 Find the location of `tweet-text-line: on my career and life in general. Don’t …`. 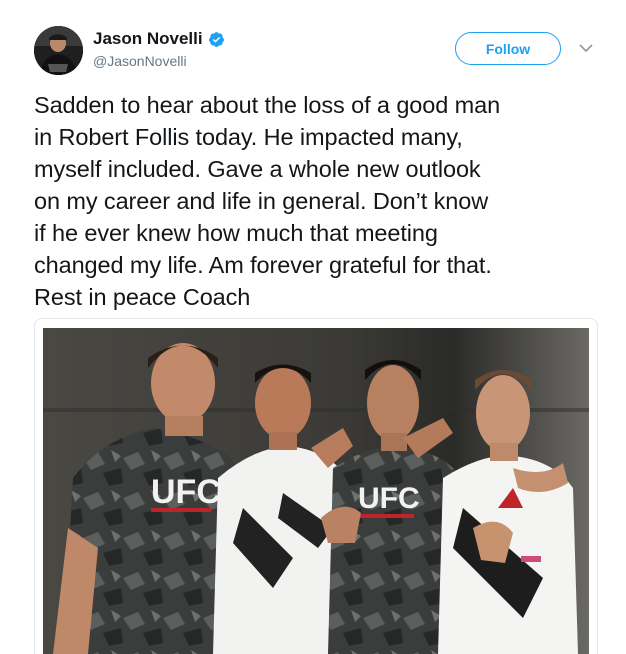

tweet-text-line: on my career and life in general. Don’t … is located at coordinates (261, 201).